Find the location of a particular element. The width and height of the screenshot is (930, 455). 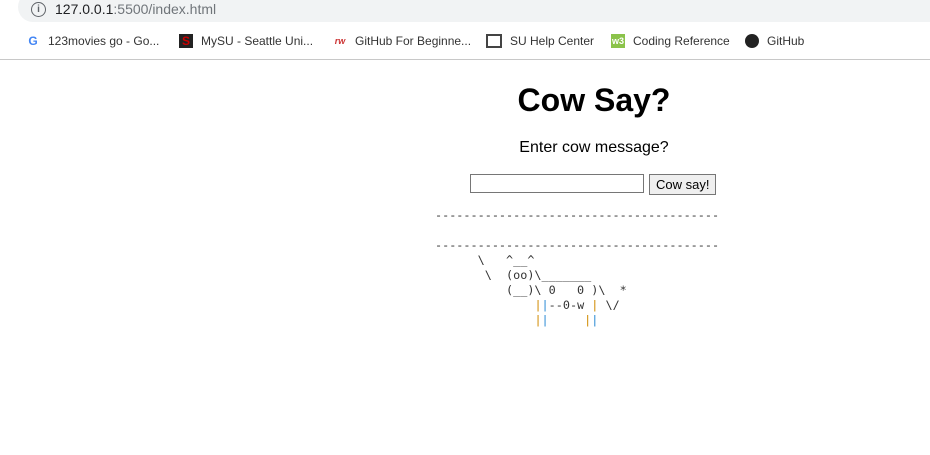

cow-form: Cow say! is located at coordinates (593, 184).